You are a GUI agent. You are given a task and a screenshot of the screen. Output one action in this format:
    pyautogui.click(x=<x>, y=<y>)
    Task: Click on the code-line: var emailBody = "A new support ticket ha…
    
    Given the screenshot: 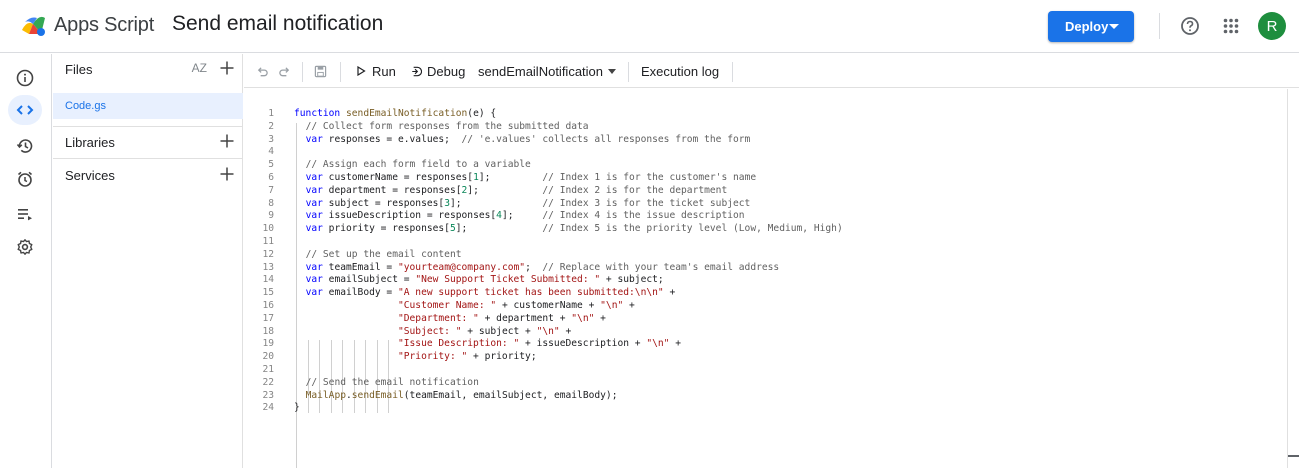 What is the action you would take?
    pyautogui.click(x=568, y=293)
    